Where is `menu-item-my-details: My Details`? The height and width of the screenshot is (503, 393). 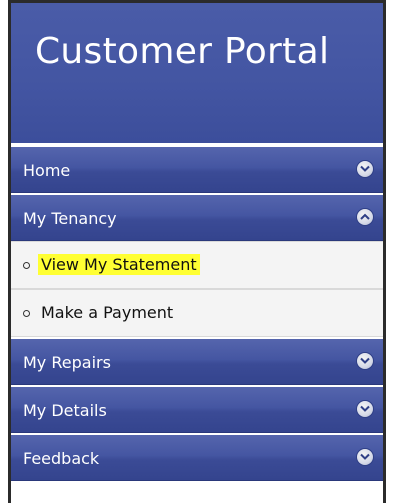 menu-item-my-details: My Details is located at coordinates (197, 409).